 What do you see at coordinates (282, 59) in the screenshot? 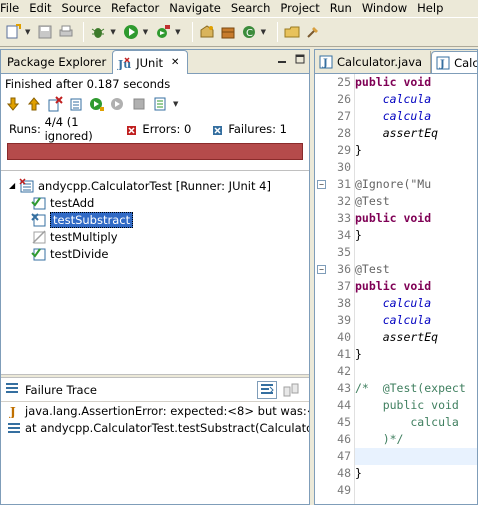
I see `minimize-icon` at bounding box center [282, 59].